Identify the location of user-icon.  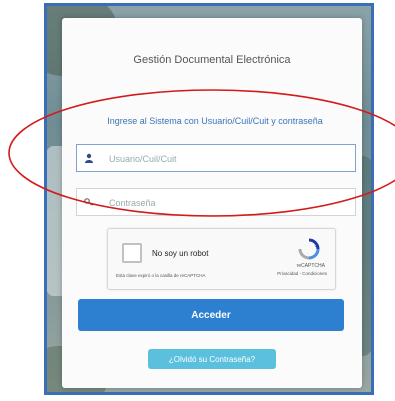
(89, 158).